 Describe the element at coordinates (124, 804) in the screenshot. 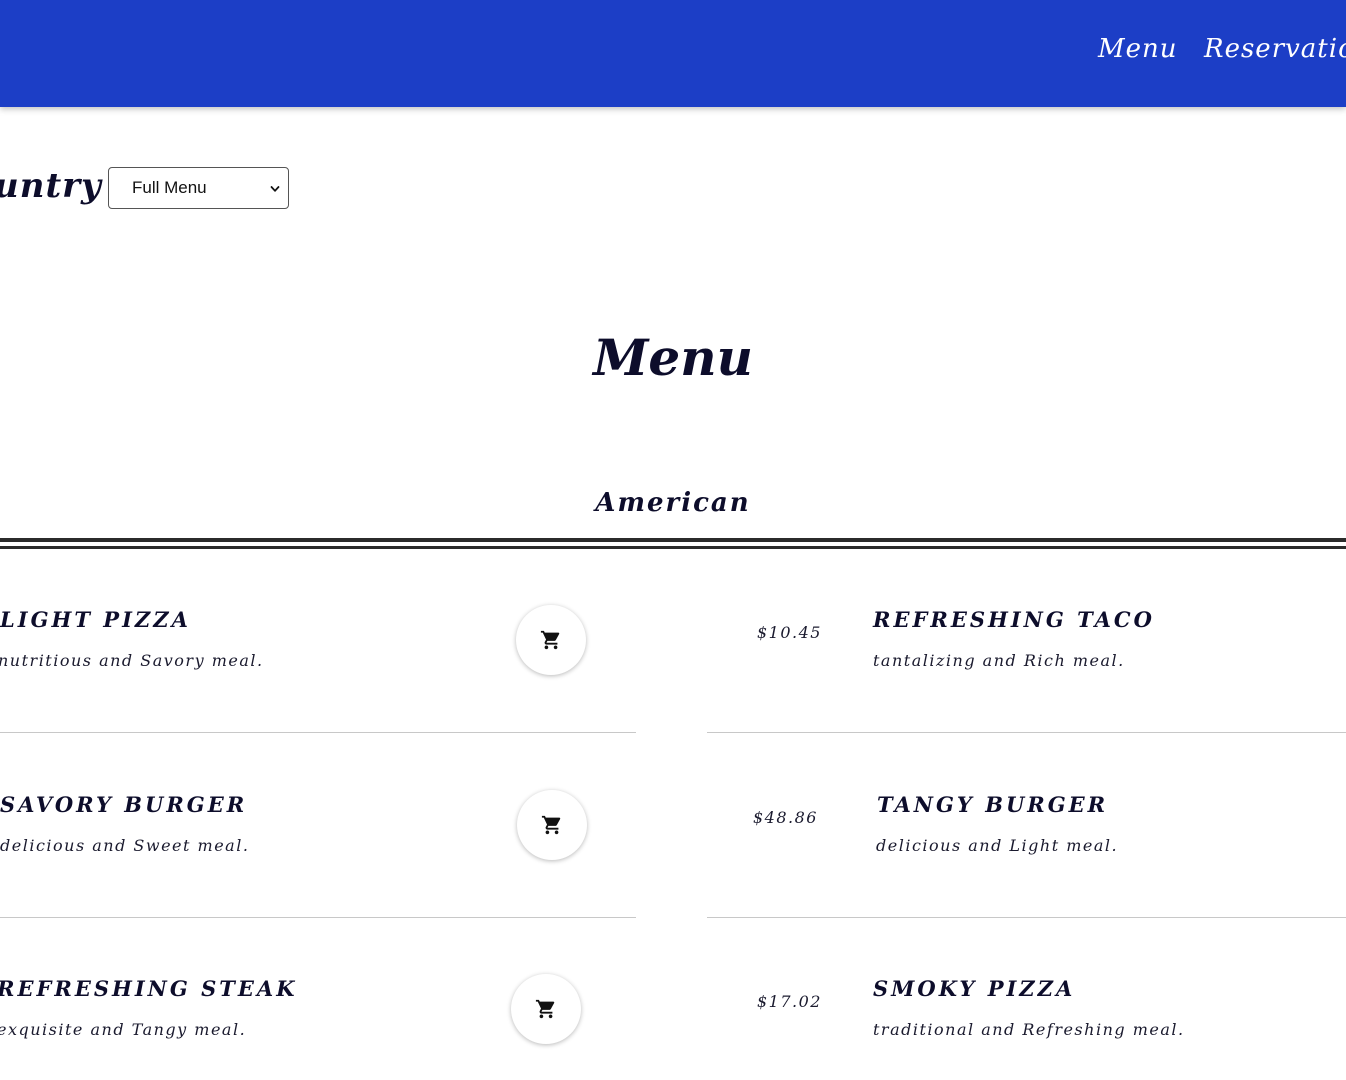

I see `menu-item-name: Savory Burger` at that location.